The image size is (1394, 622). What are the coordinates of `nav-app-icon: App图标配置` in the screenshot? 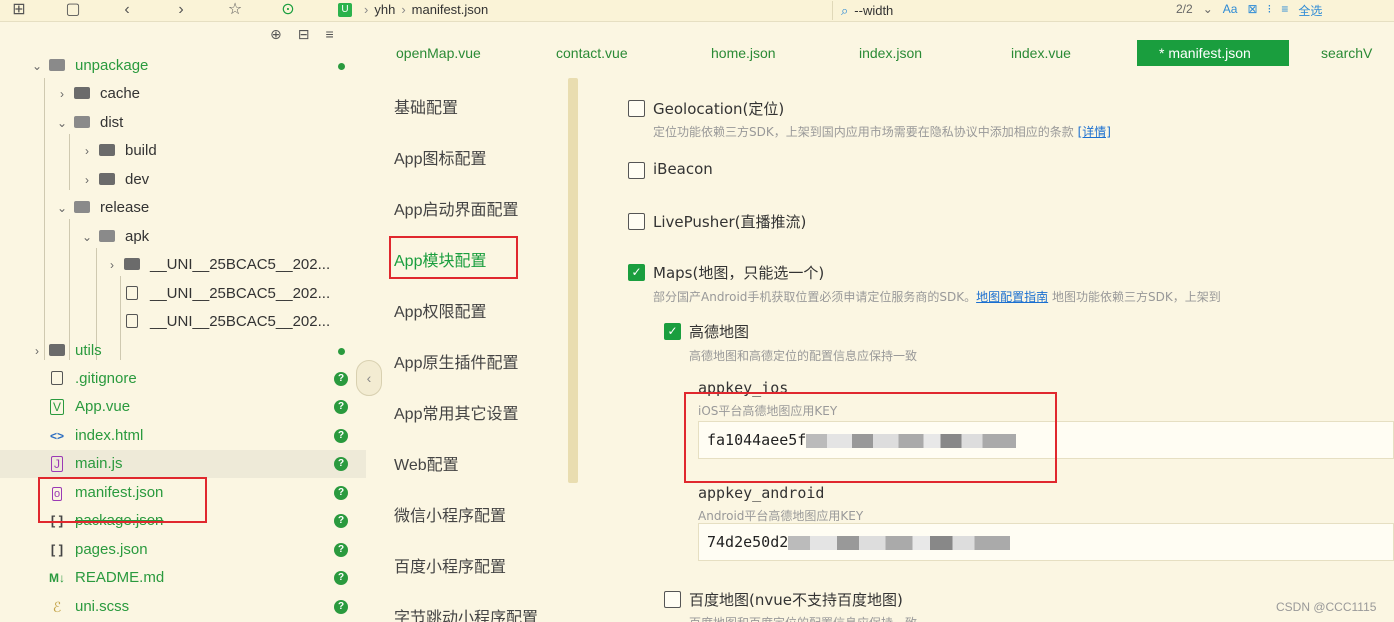 It's located at (440, 157).